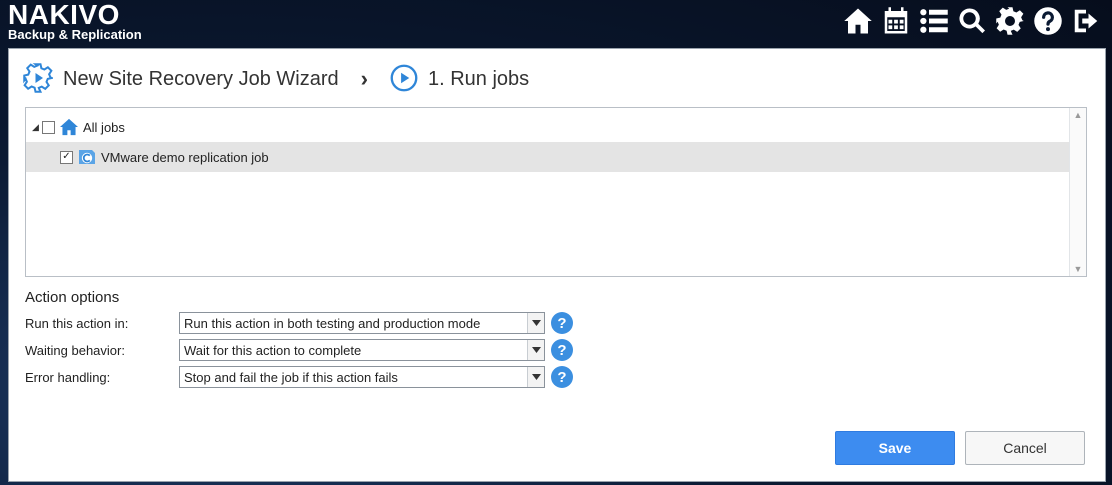 This screenshot has width=1112, height=485. What do you see at coordinates (1077, 192) in the screenshot?
I see `tree-scrollbar: ▲ ▼` at bounding box center [1077, 192].